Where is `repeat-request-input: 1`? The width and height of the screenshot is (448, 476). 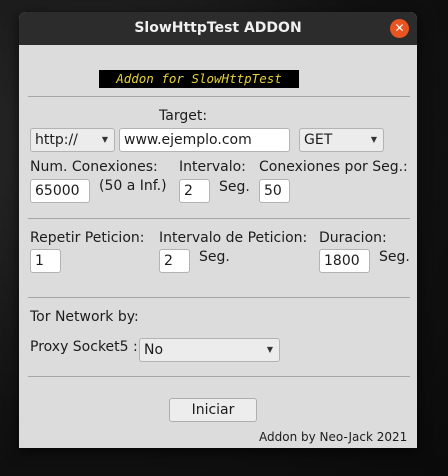
repeat-request-input: 1 is located at coordinates (45, 261).